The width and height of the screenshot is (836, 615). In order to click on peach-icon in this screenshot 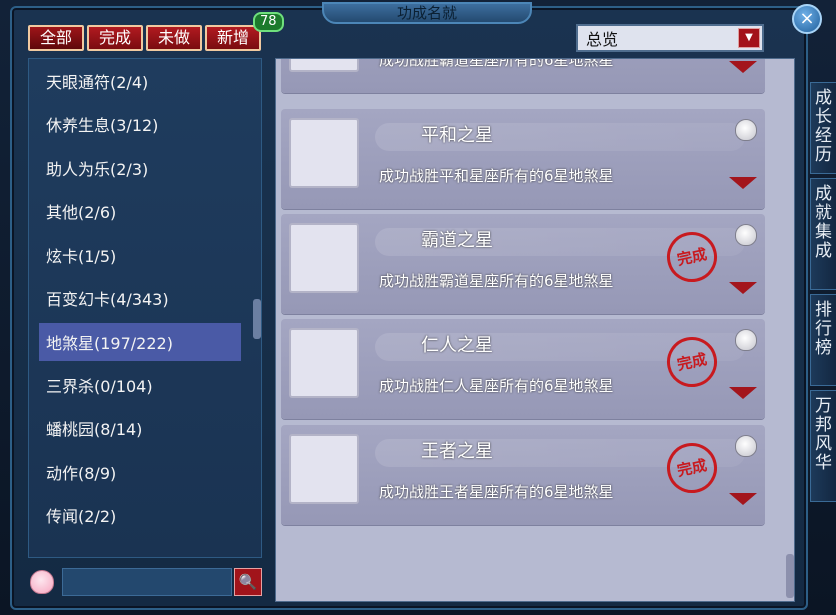, I will do `click(42, 582)`.